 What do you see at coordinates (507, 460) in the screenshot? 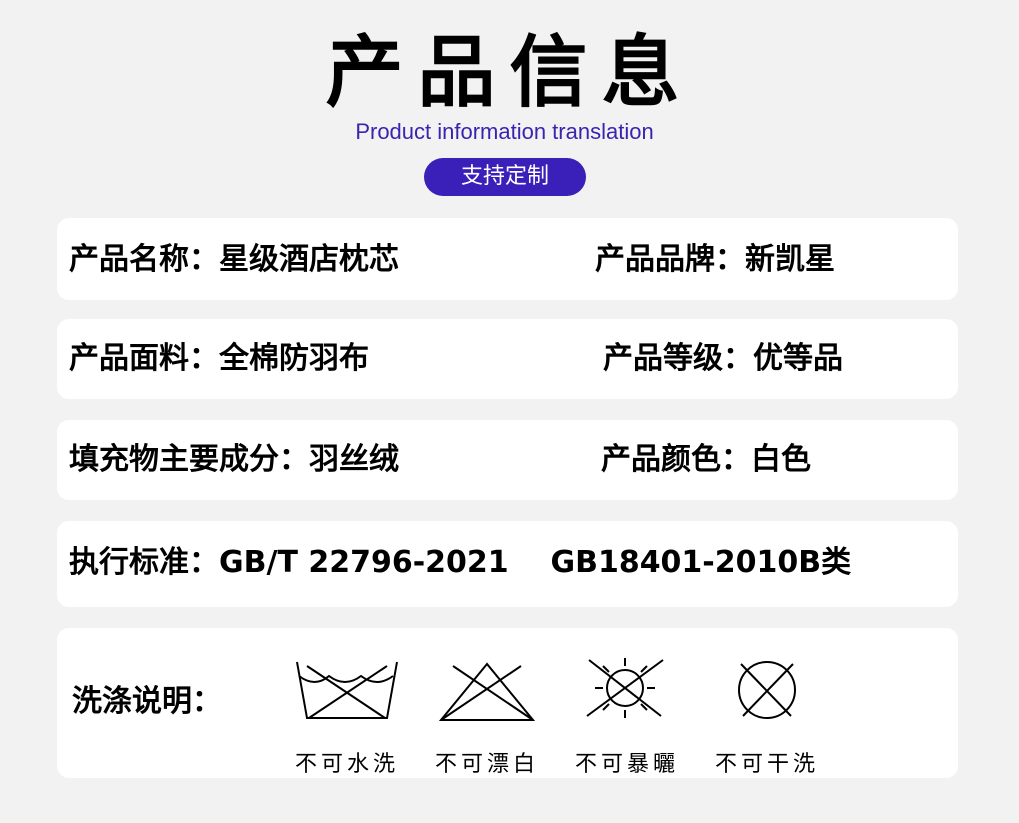
I see `info-card-filling: 填充物主要成分：羽丝绒 产品颜色：白色` at bounding box center [507, 460].